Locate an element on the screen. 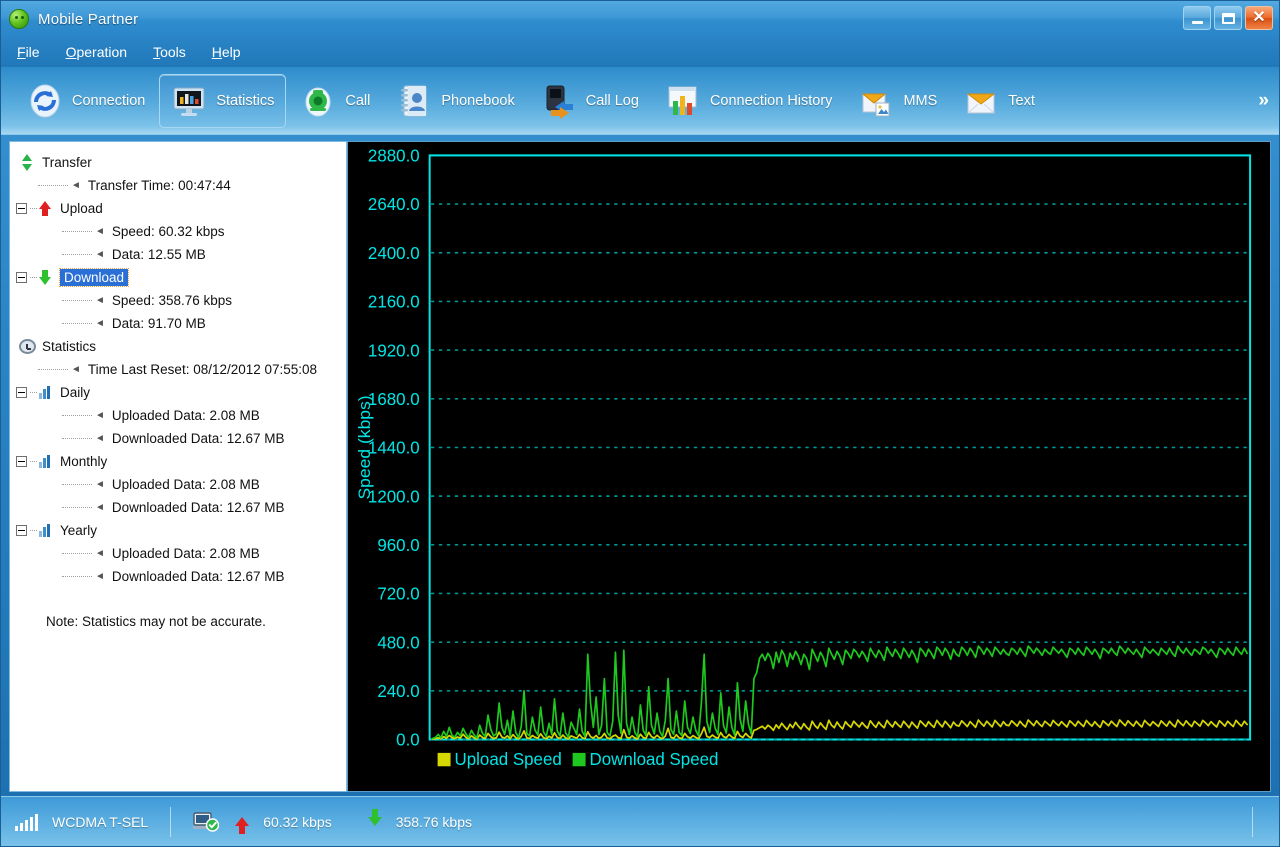  tree-node: Transfer is located at coordinates (181, 162).